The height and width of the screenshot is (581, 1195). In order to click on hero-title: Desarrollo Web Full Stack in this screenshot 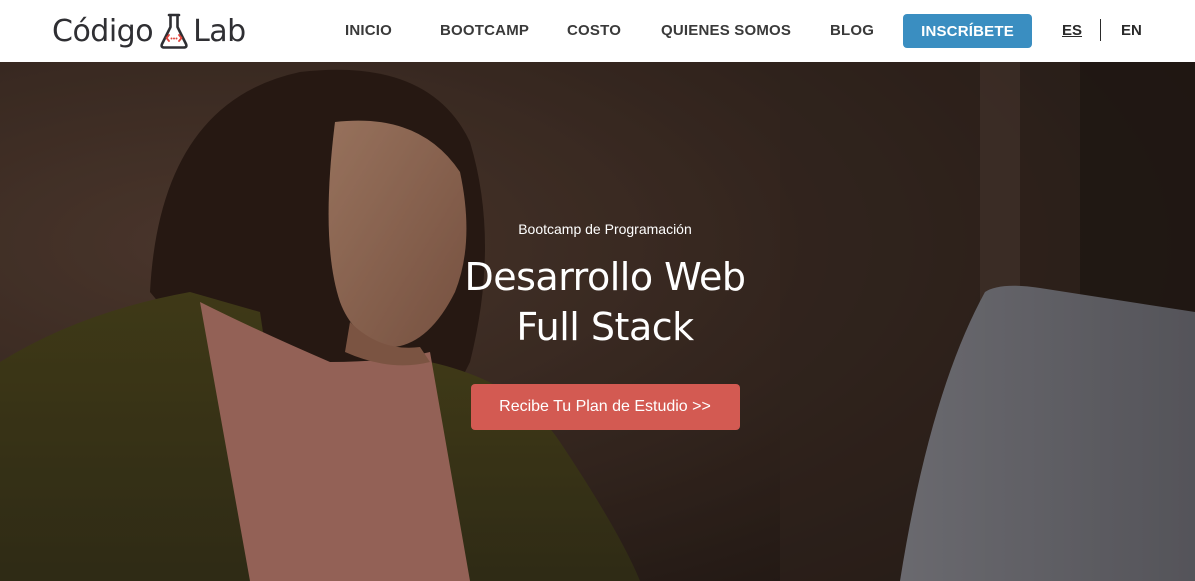, I will do `click(605, 302)`.